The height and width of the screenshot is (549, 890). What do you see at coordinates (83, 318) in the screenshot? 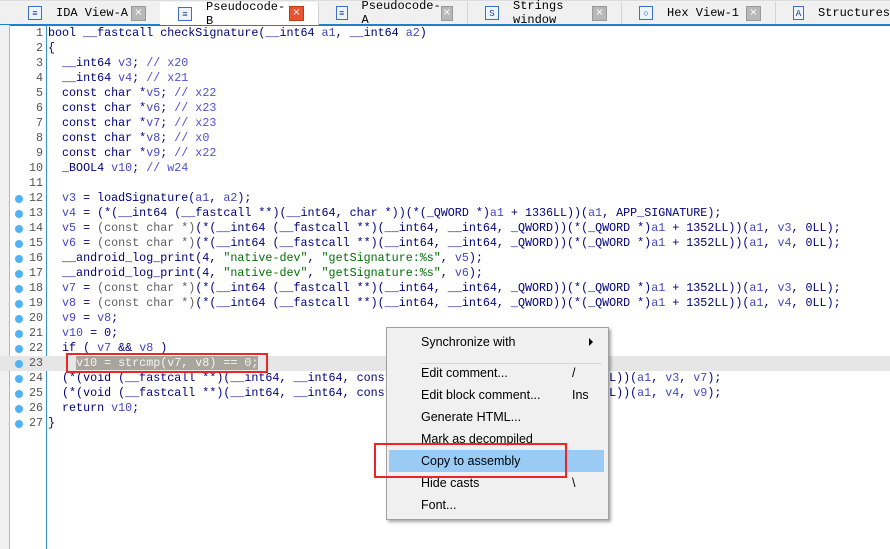
I see `code-text: v9 = v8;` at bounding box center [83, 318].